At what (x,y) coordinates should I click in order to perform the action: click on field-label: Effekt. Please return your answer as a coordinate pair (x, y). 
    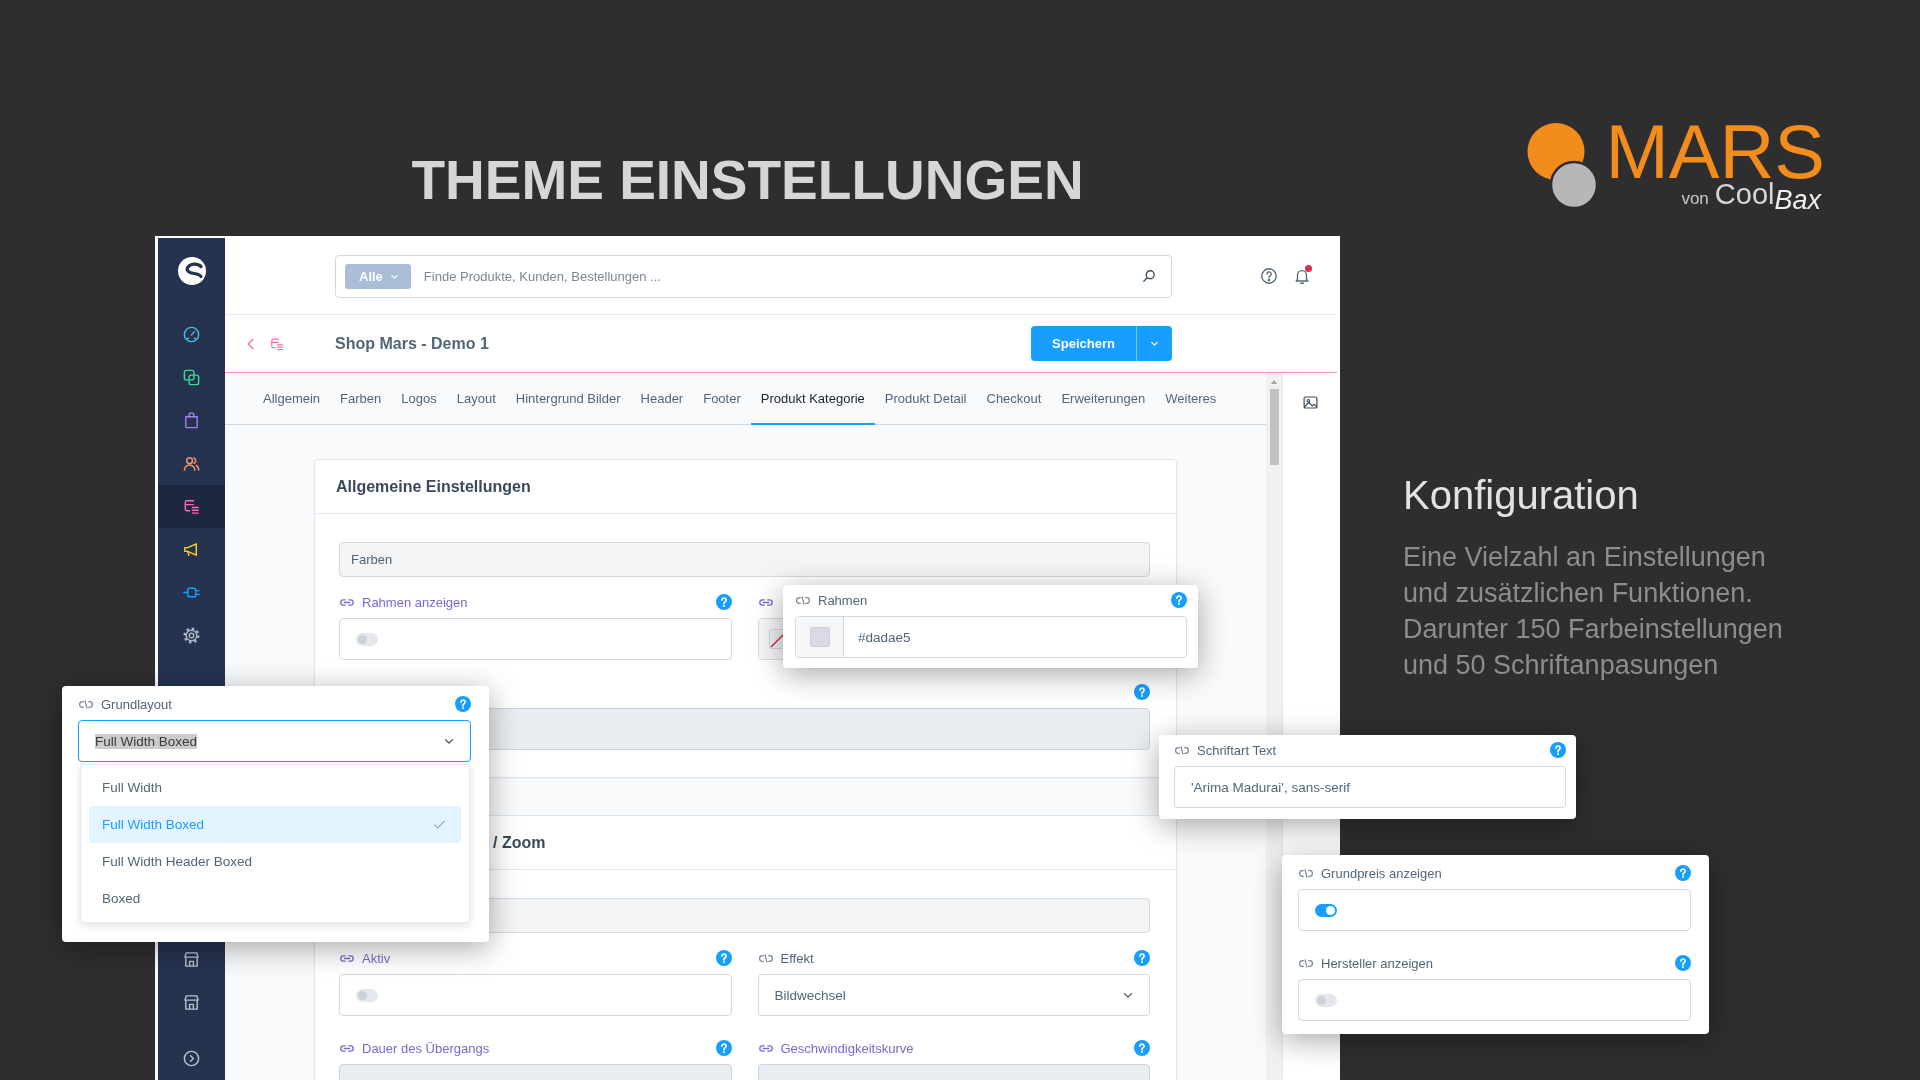
    Looking at the image, I should click on (797, 958).